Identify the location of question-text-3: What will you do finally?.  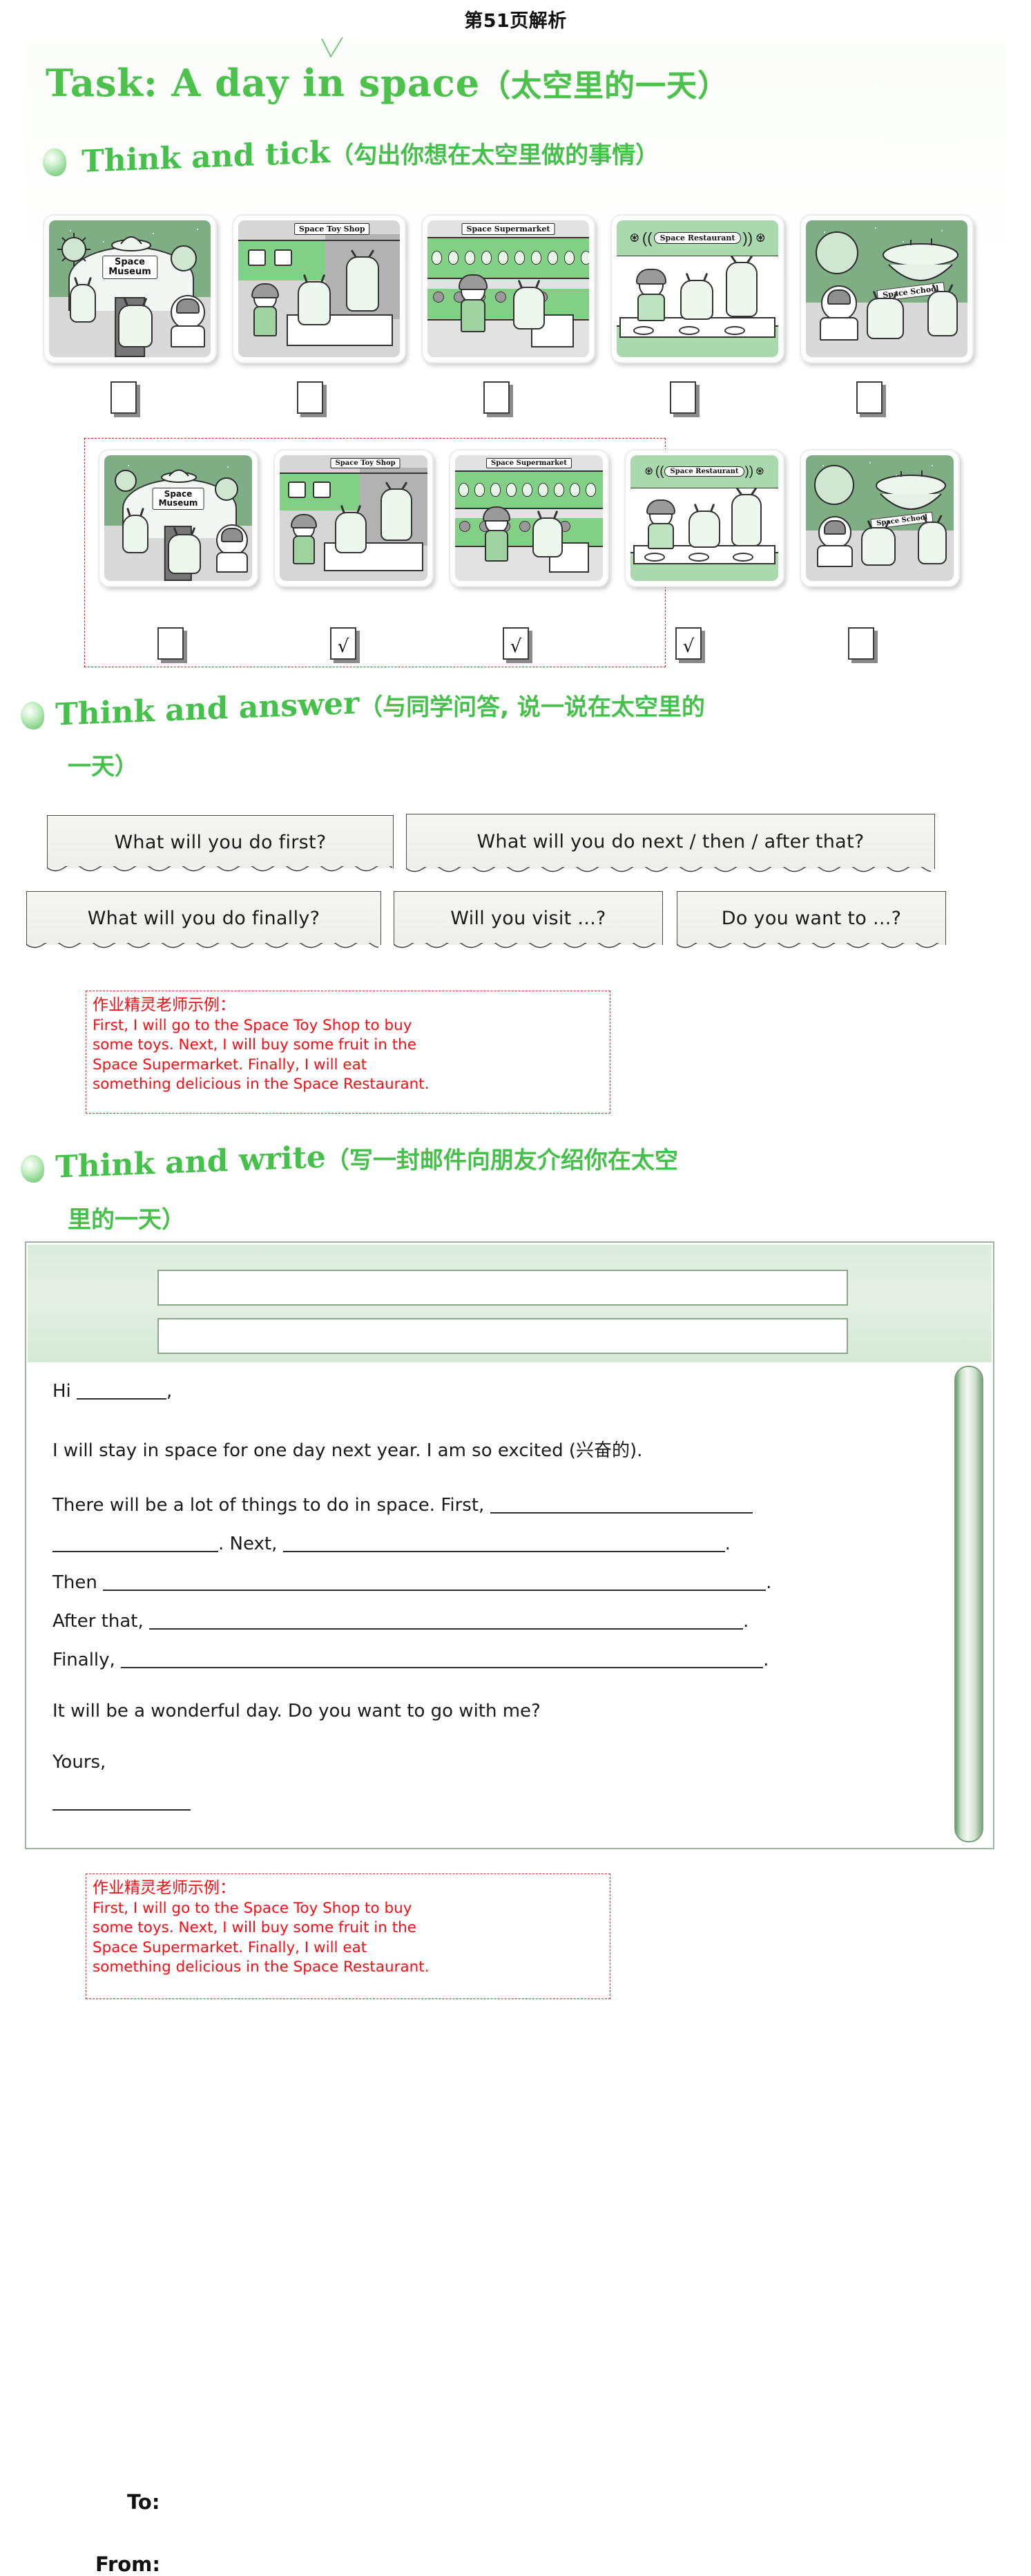
(203, 919).